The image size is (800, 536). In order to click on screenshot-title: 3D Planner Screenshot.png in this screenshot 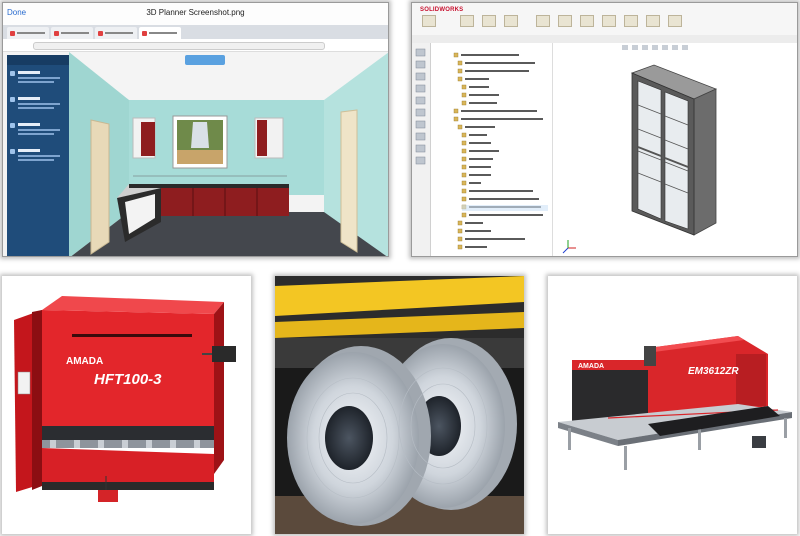, I will do `click(195, 12)`.